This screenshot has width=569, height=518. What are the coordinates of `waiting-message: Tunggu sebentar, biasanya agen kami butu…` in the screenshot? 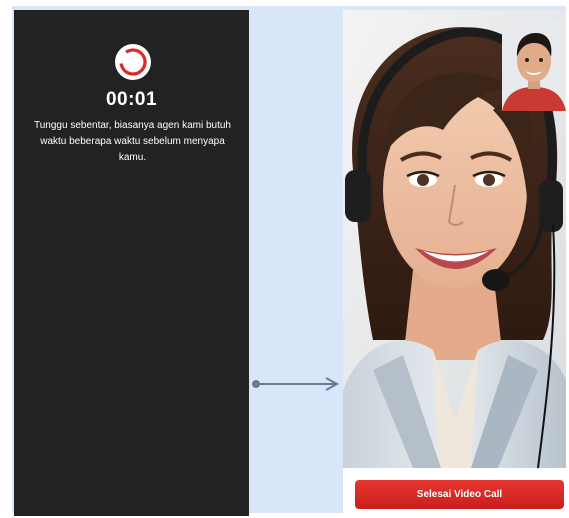 It's located at (132, 141).